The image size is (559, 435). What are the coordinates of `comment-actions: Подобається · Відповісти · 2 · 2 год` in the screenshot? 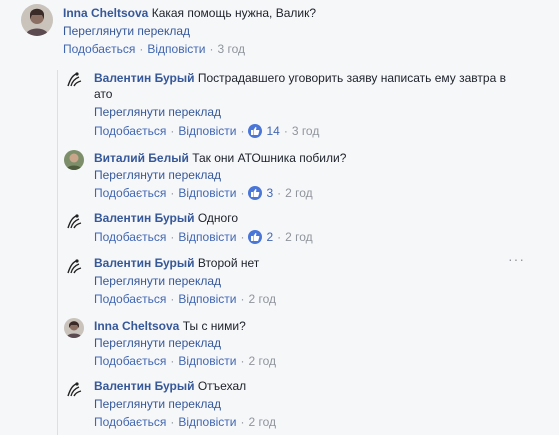 It's located at (203, 237).